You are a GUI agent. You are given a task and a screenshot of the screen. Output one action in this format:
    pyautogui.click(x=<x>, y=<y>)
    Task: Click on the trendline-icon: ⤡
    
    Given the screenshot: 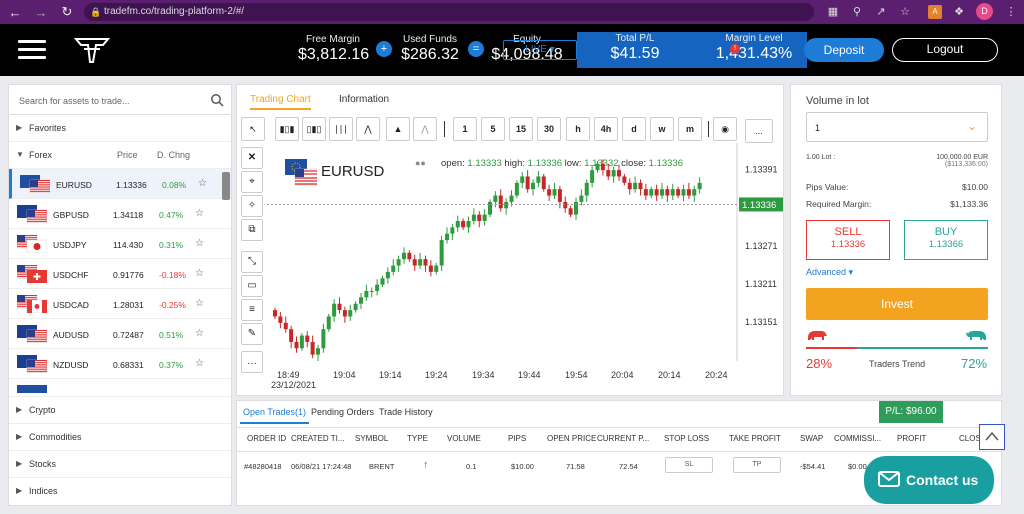 What is the action you would take?
    pyautogui.click(x=252, y=262)
    